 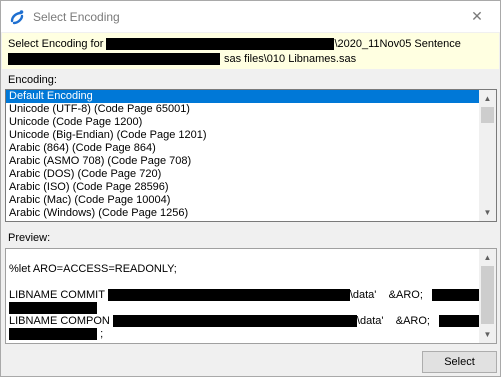 I want to click on redacted-libname-2-path, so click(x=234, y=321).